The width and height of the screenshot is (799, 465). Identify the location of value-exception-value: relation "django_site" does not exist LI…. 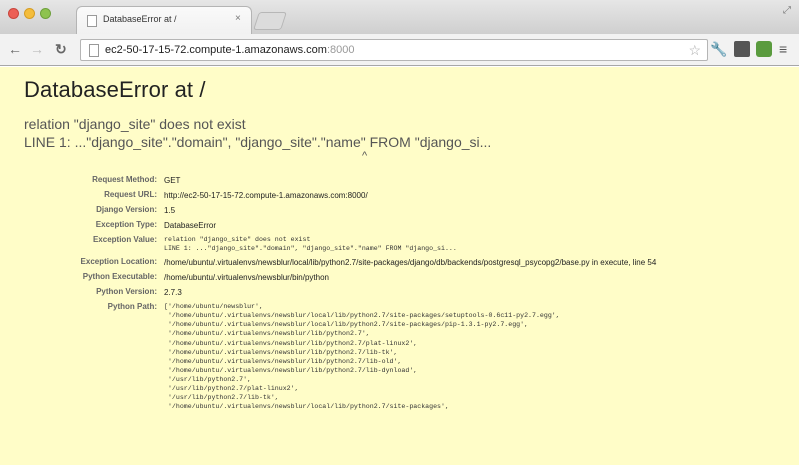
(310, 244).